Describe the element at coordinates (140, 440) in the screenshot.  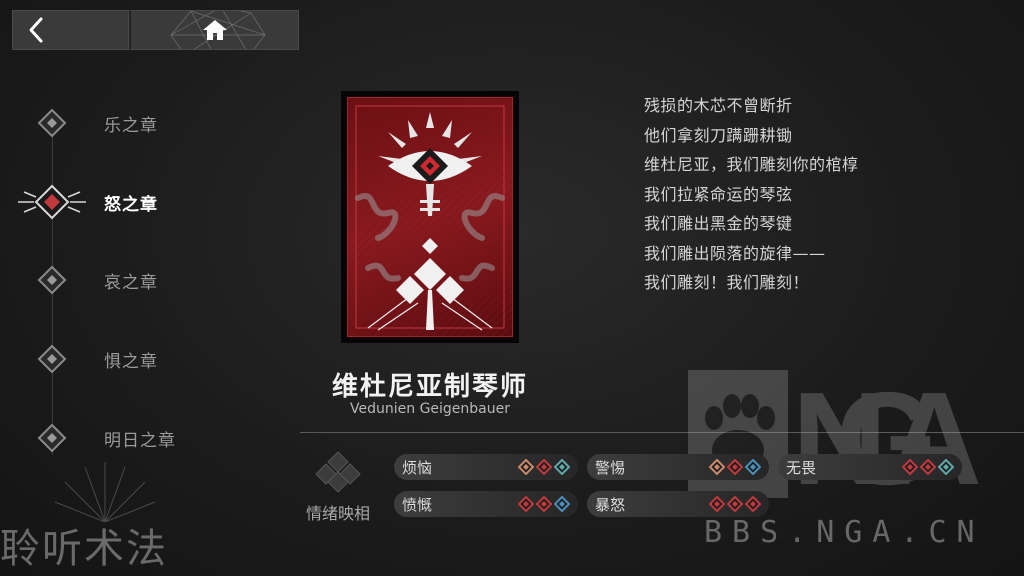
I see `chapter-label: 明日之章` at that location.